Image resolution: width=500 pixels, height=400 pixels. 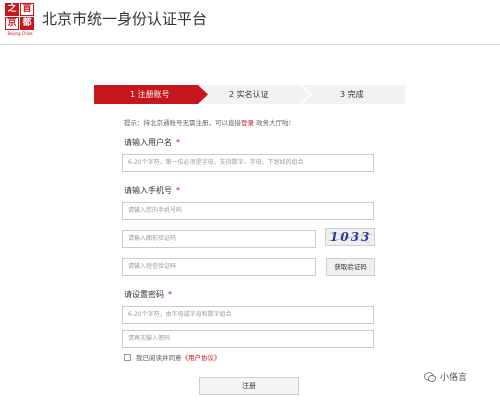 I want to click on captcha-text: 1033, so click(x=351, y=237).